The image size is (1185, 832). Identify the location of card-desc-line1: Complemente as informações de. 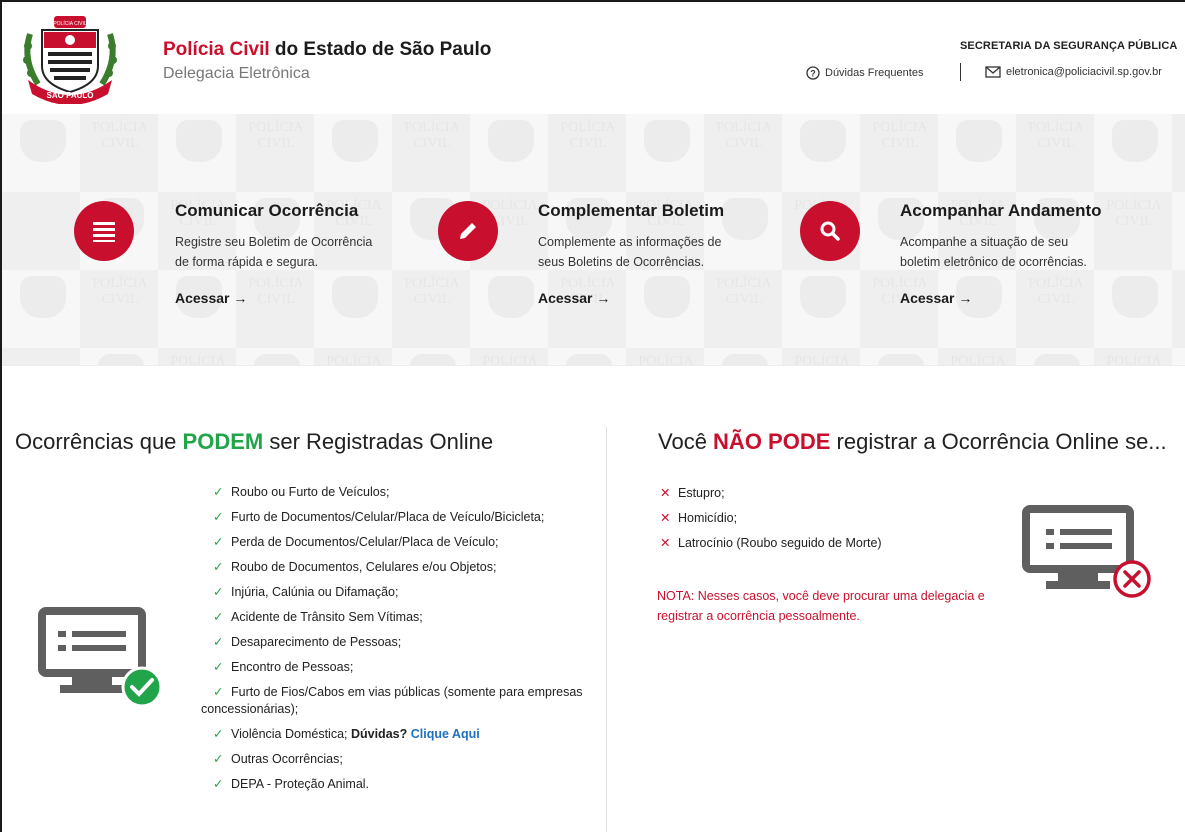
(630, 242).